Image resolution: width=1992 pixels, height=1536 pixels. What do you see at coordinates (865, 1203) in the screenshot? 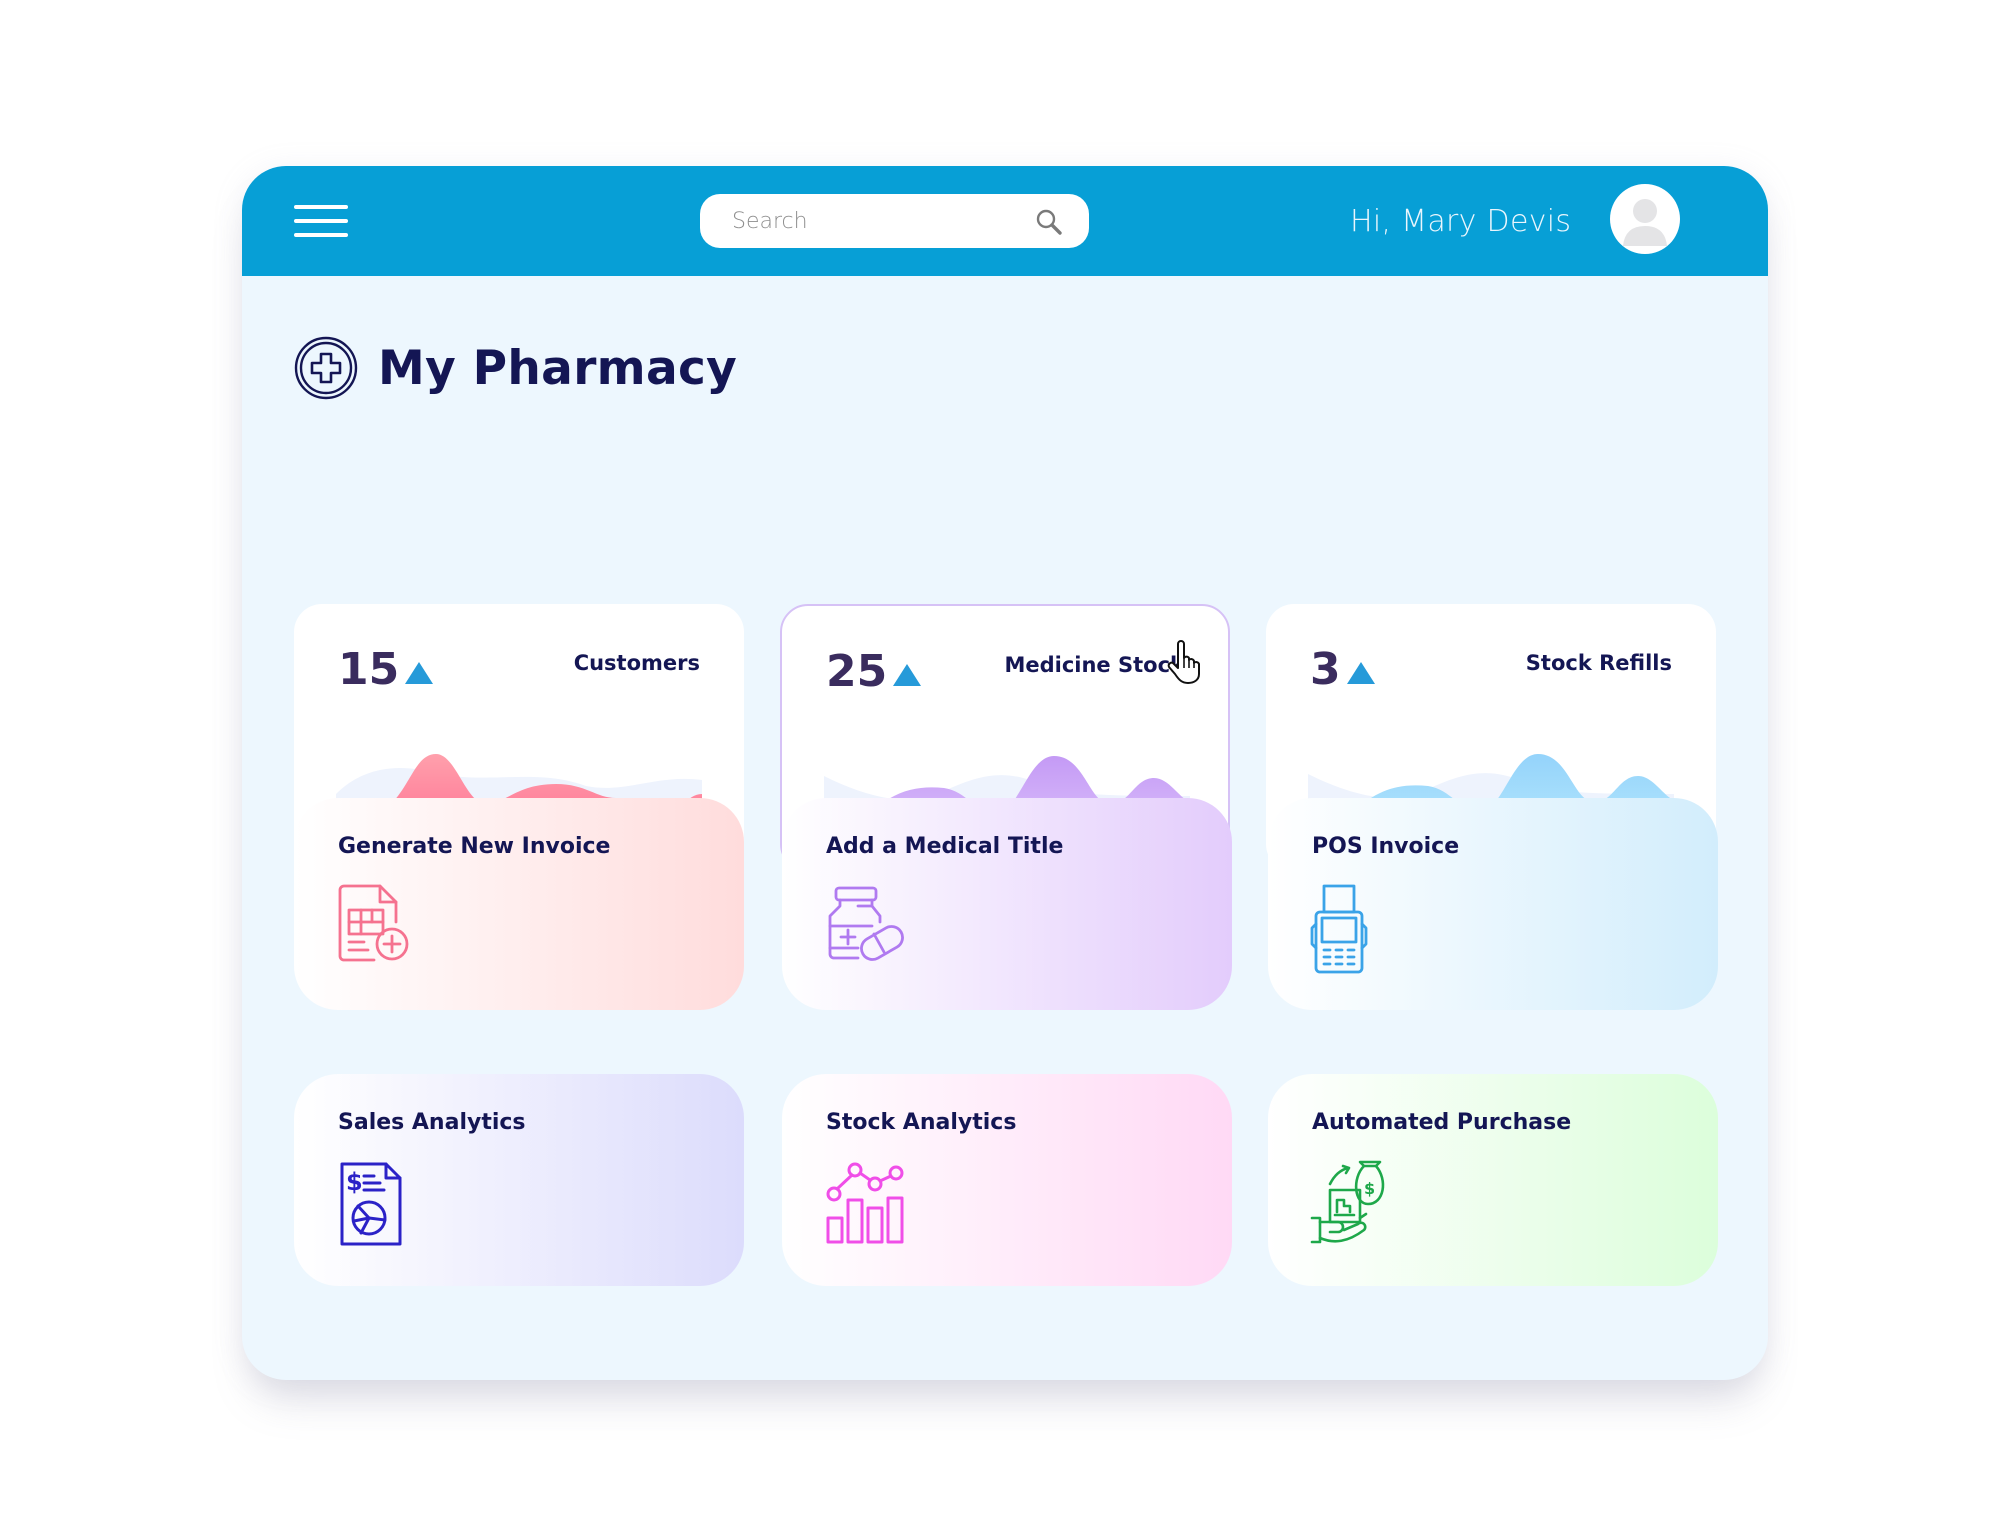
I see `bar-line-chart-icon` at bounding box center [865, 1203].